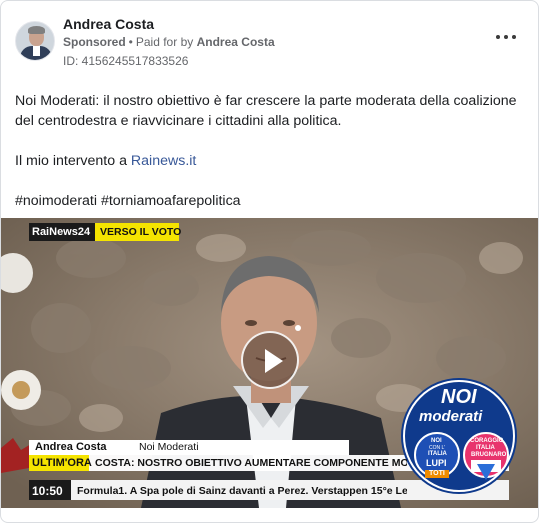 This screenshot has width=539, height=523. What do you see at coordinates (270, 360) in the screenshot?
I see `play-icon` at bounding box center [270, 360].